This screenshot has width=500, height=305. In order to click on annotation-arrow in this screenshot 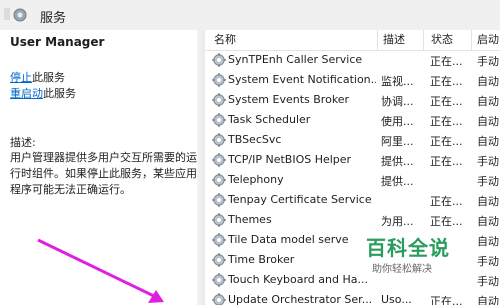, I will do `click(100, 270)`.